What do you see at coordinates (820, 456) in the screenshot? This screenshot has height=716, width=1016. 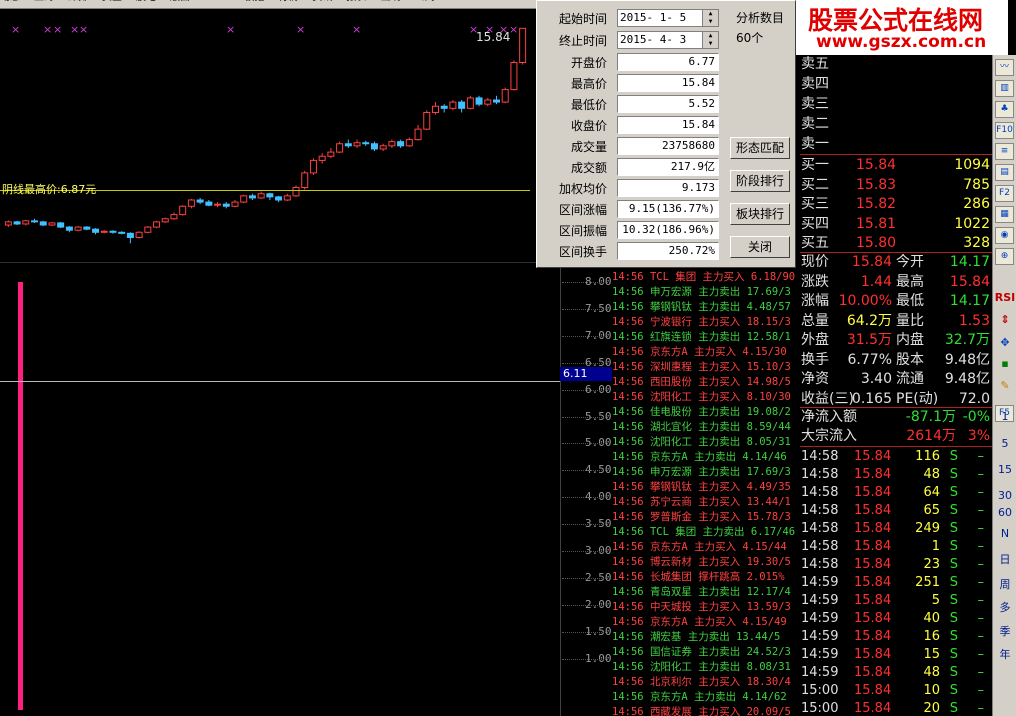 I see `tick-time: 14:58` at bounding box center [820, 456].